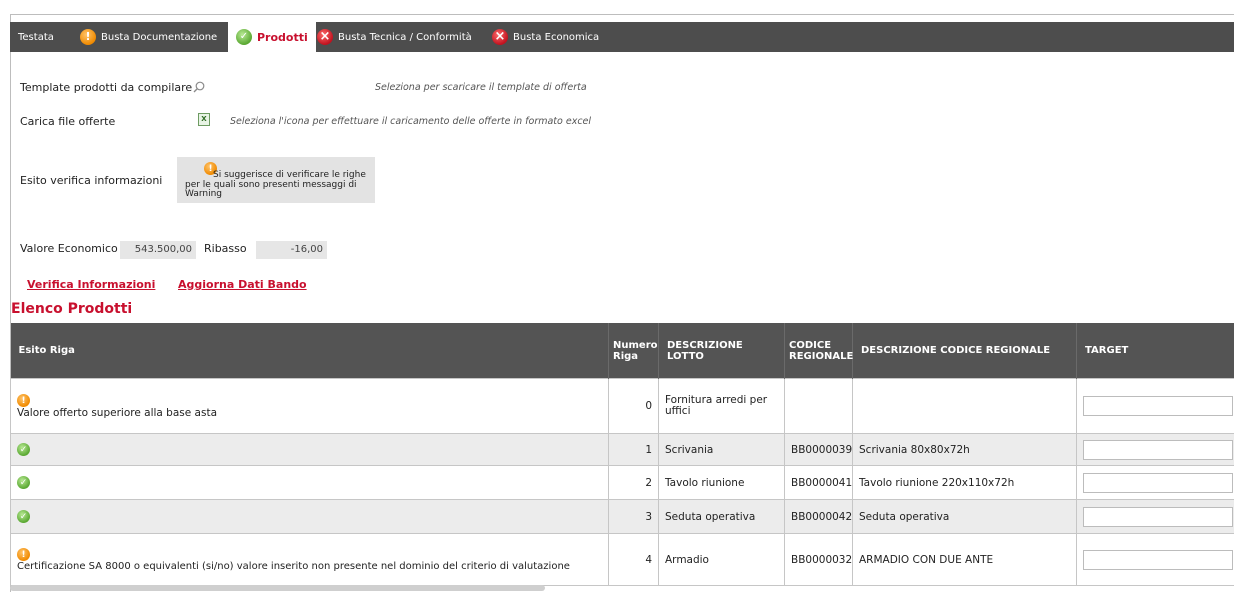  What do you see at coordinates (291, 250) in the screenshot?
I see `ribasso-value: -16,00` at bounding box center [291, 250].